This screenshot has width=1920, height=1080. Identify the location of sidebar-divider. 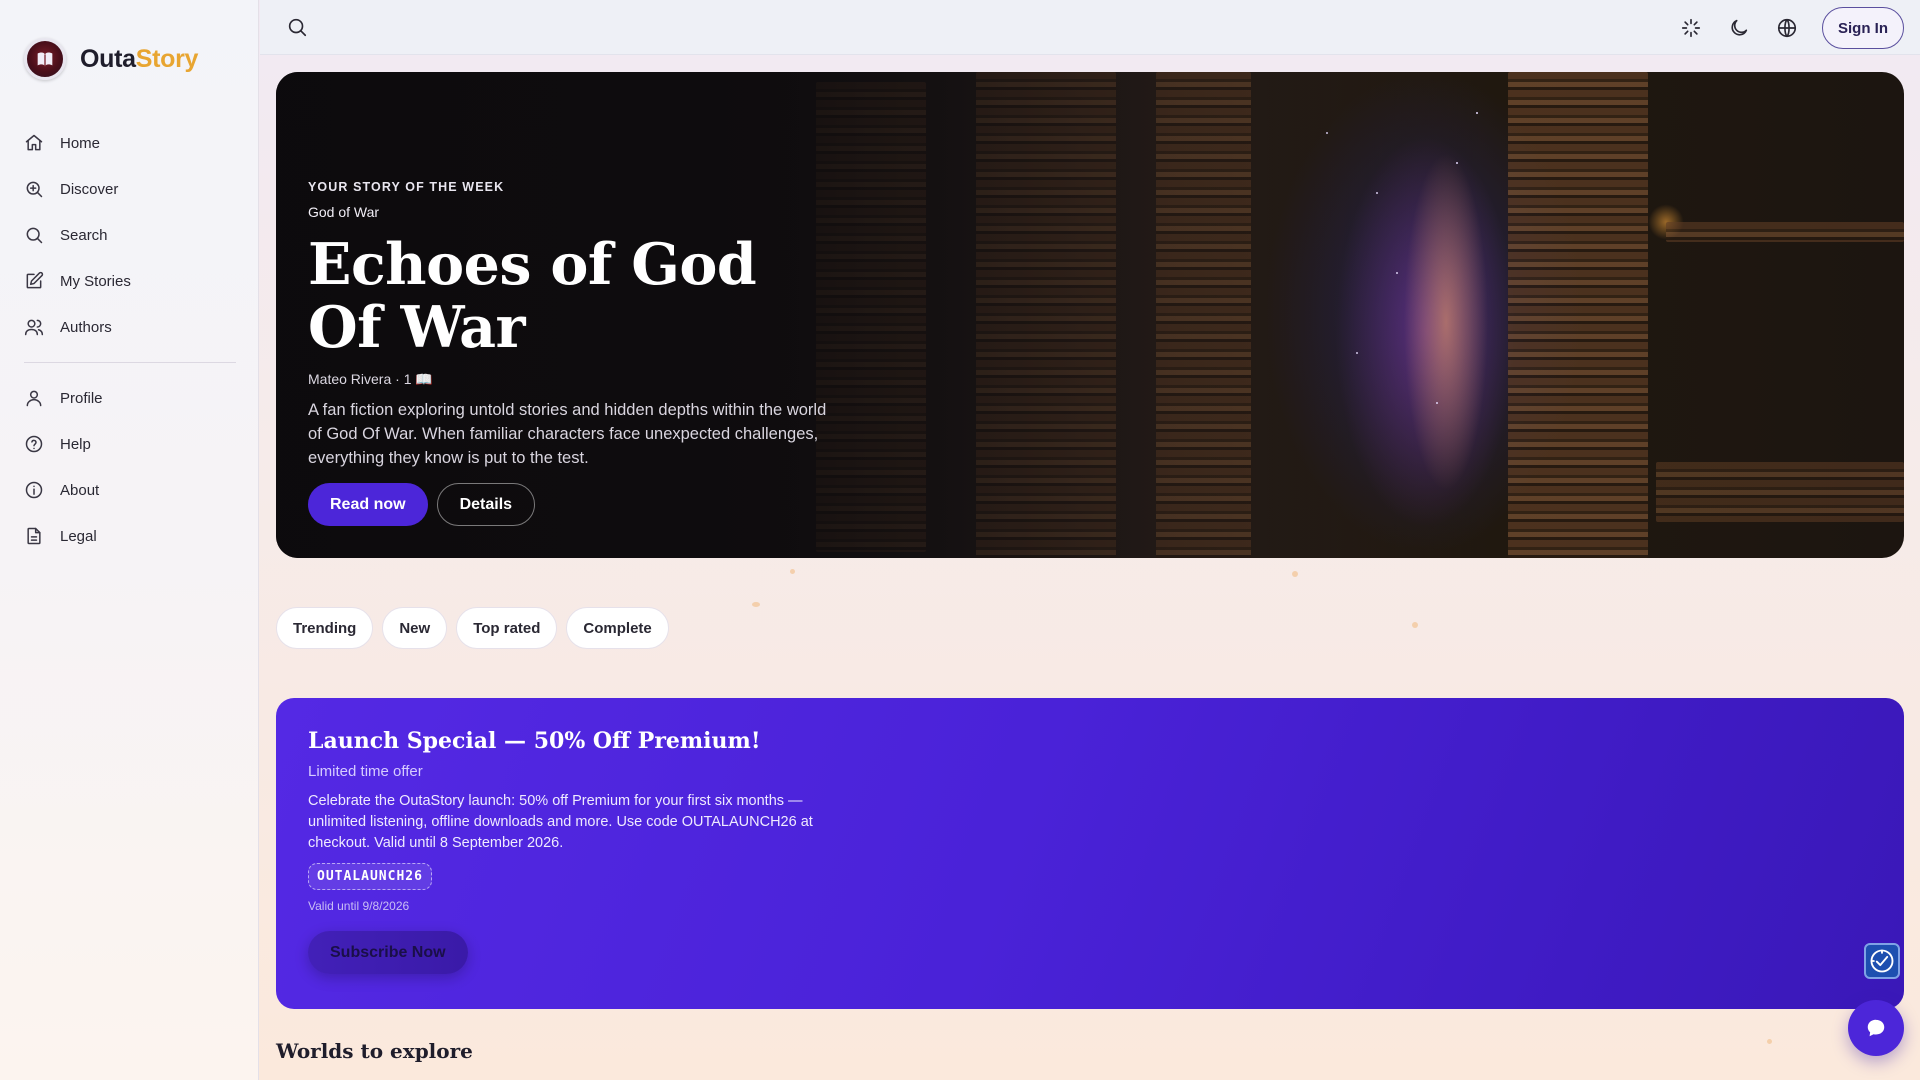
(130, 362).